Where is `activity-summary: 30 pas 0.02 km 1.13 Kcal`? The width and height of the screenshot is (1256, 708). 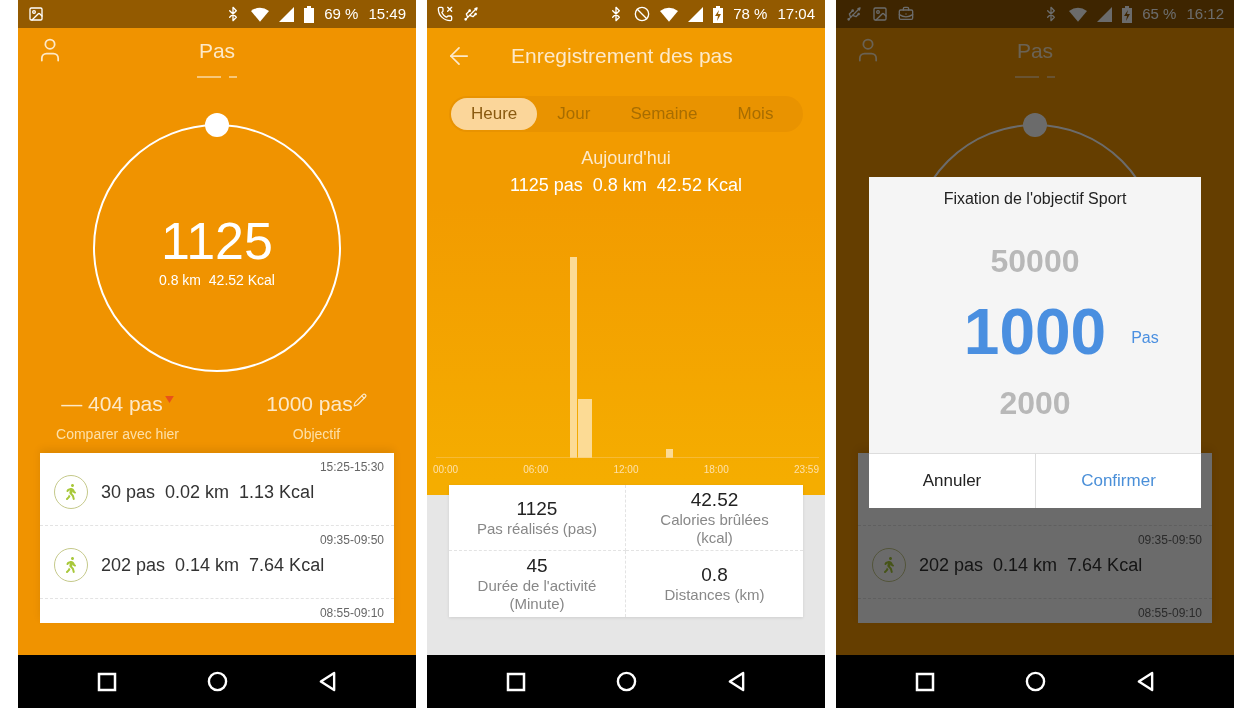 activity-summary: 30 pas 0.02 km 1.13 Kcal is located at coordinates (208, 492).